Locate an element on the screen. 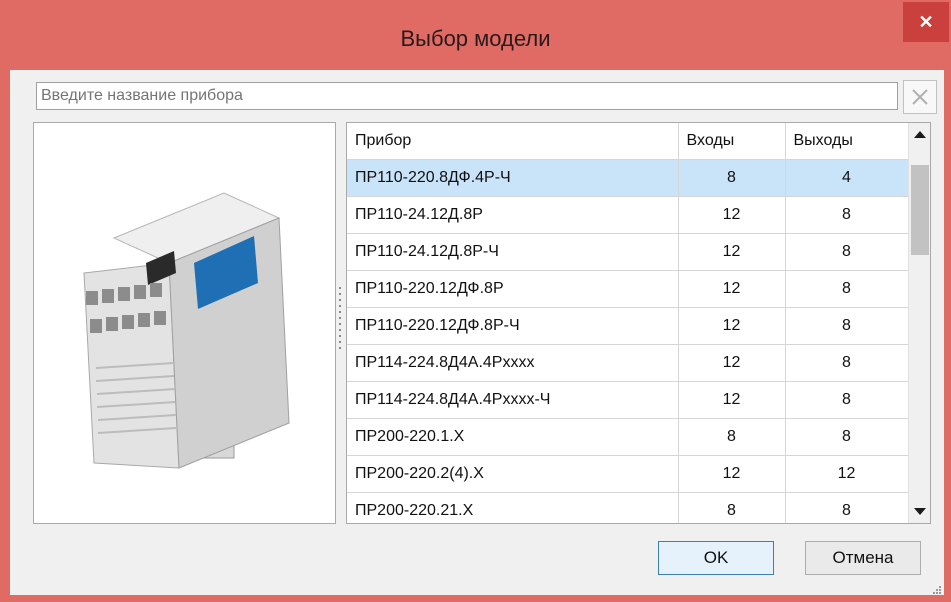  table-header: Прибор Входы Выходы is located at coordinates (628, 141).